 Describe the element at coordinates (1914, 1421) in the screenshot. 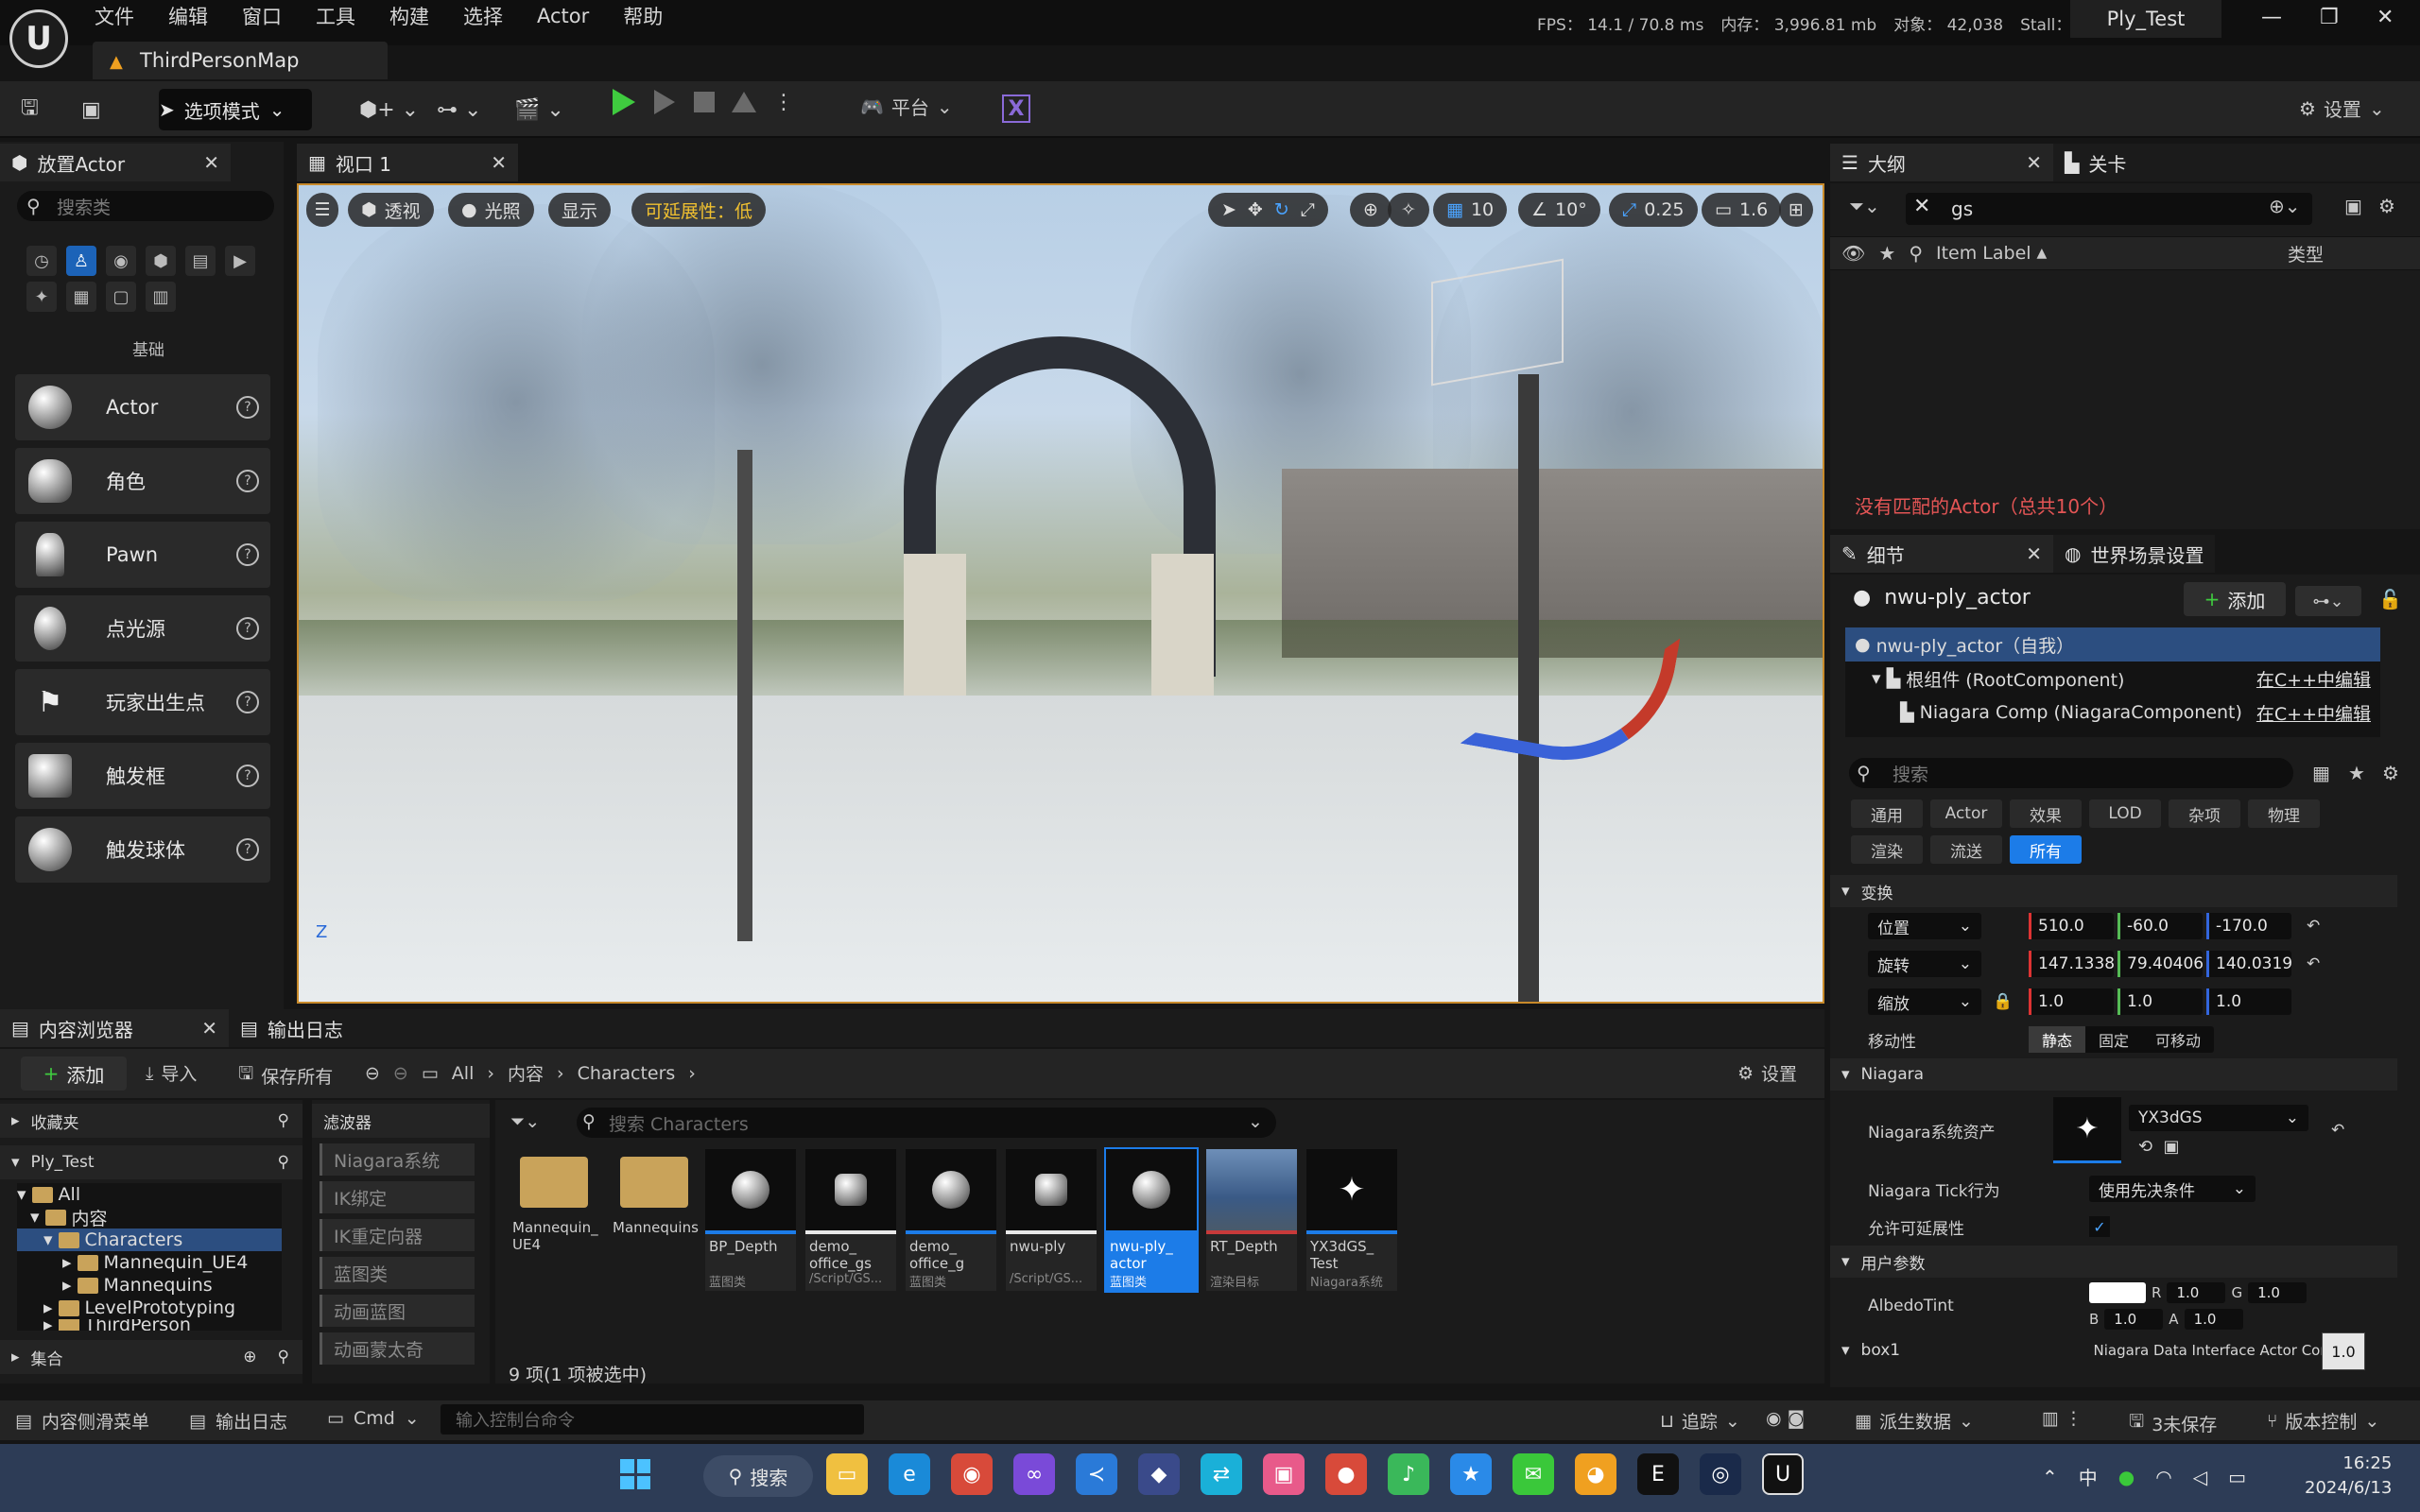

I see `derived-data-dropdown: ▦ 派生数据 ⌄` at that location.